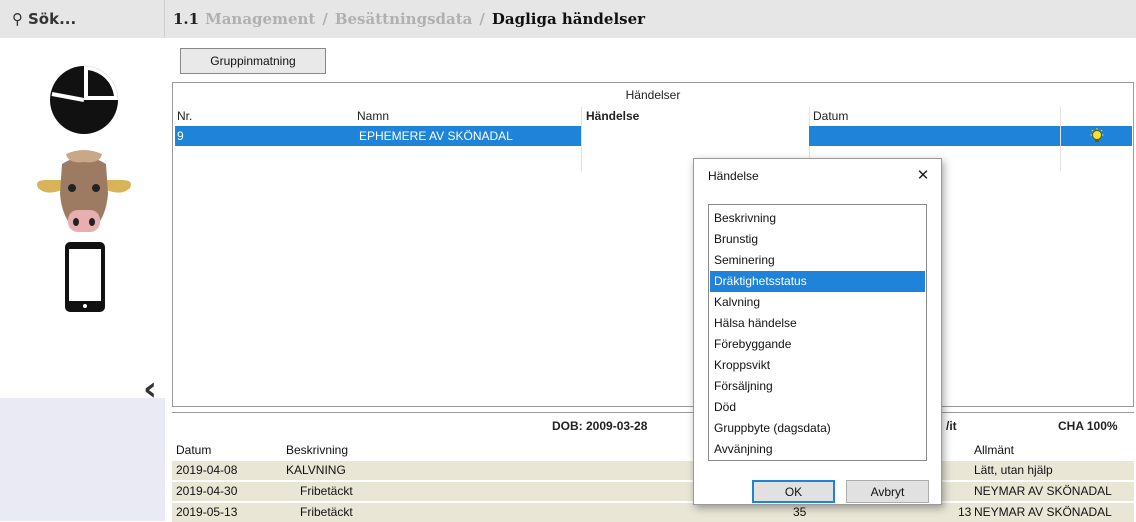 The image size is (1136, 522). Describe the element at coordinates (1096, 136) in the screenshot. I see `lightbulb-icon` at that location.